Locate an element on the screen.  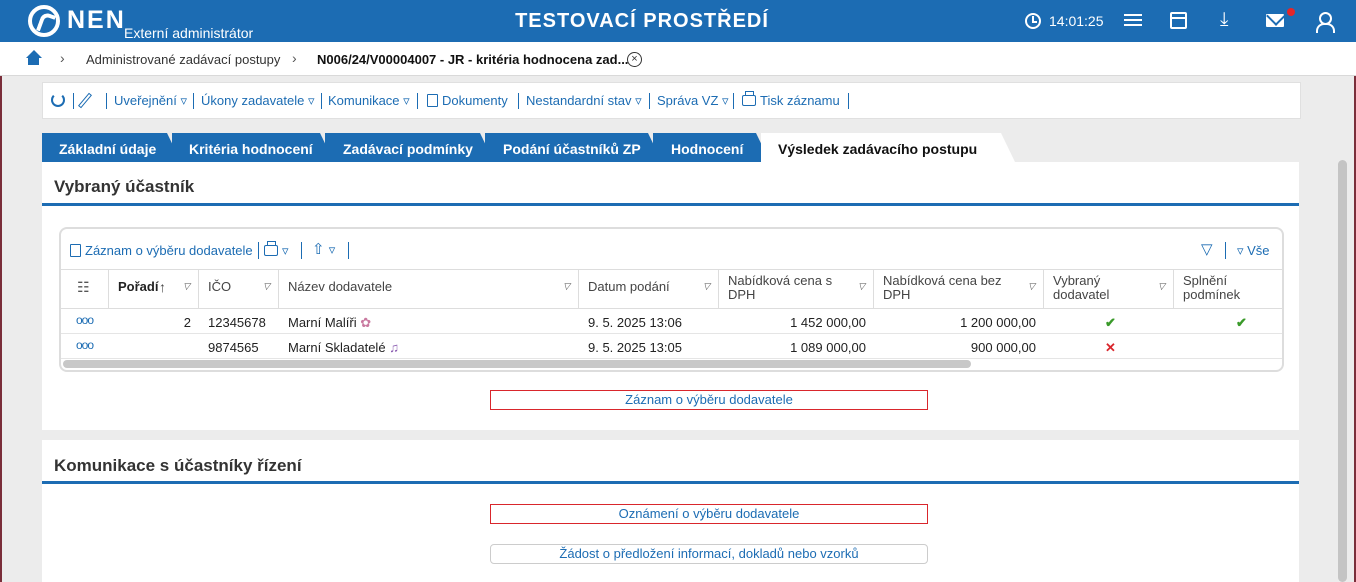
export-icon: ⇧ is located at coordinates (318, 249).